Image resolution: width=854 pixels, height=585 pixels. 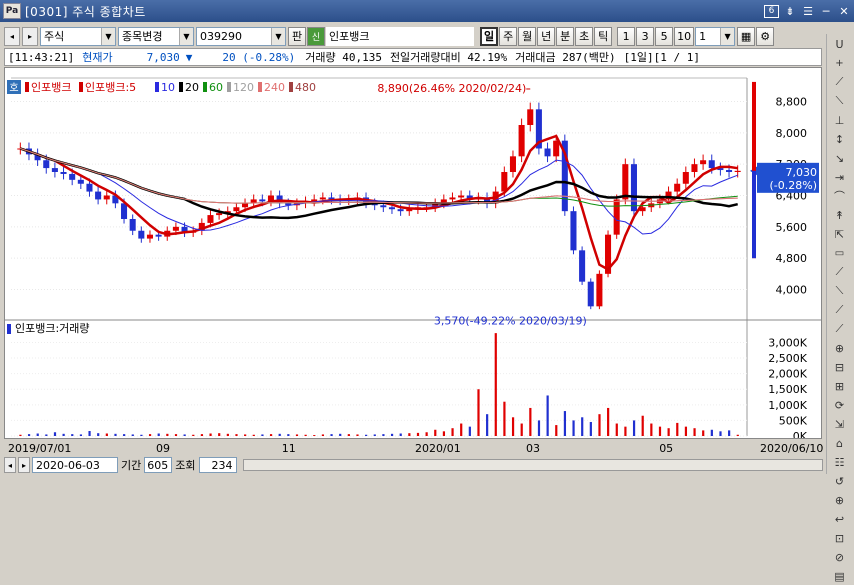 What do you see at coordinates (840, 215) in the screenshot?
I see `sidebar-tool-9: ↟` at bounding box center [840, 215].